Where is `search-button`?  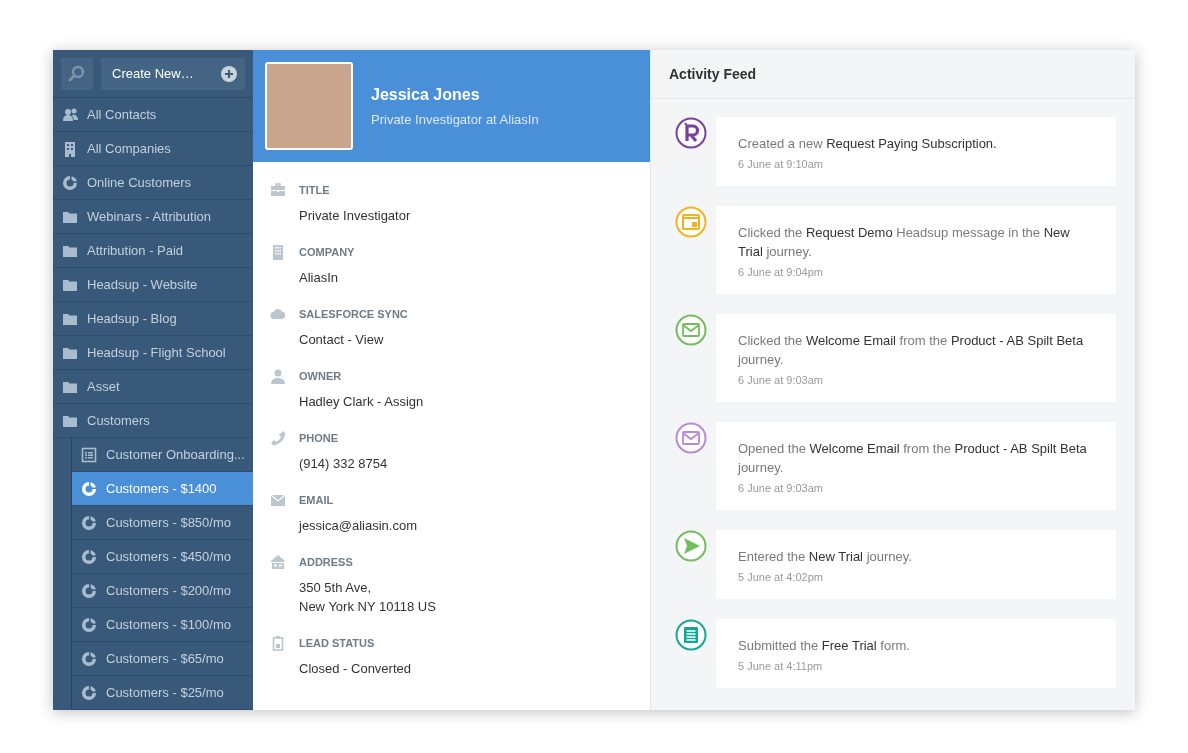
search-button is located at coordinates (77, 73).